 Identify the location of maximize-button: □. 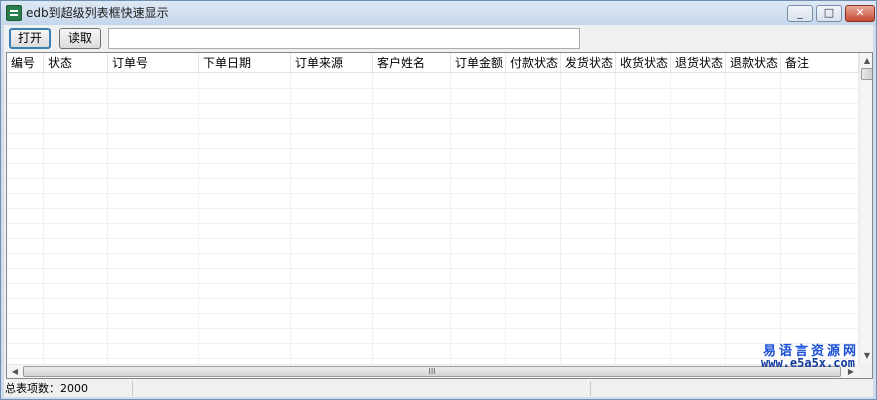
(829, 13).